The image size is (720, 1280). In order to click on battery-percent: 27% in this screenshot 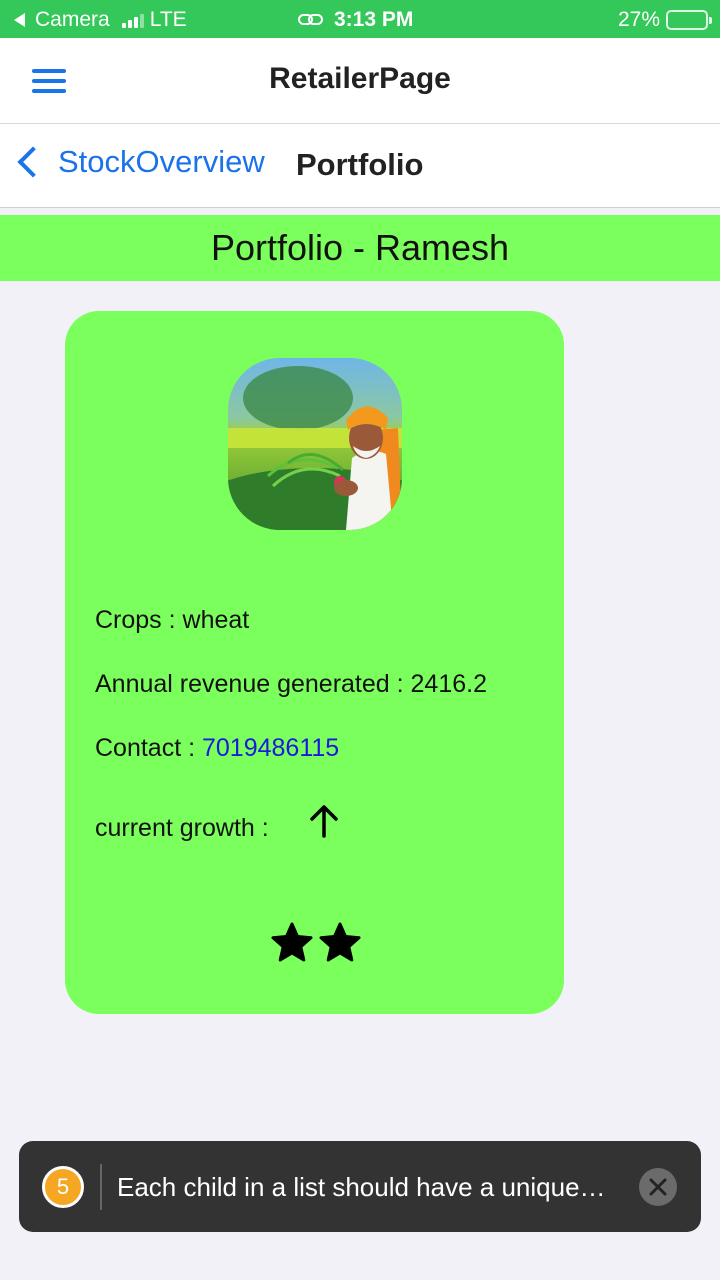, I will do `click(638, 19)`.